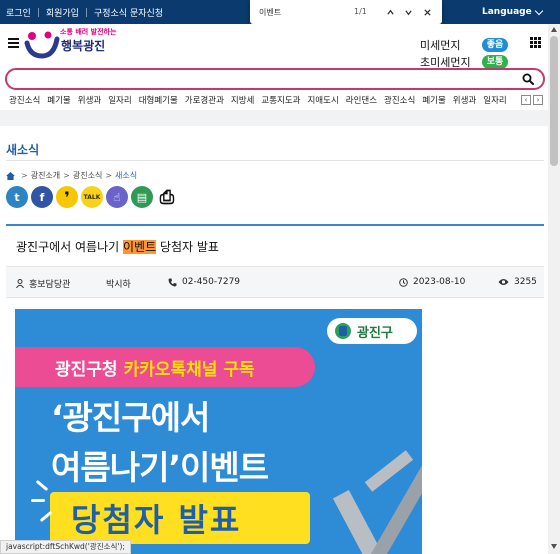 Image resolution: width=560 pixels, height=554 pixels. I want to click on keyword-prev-button: ‹, so click(526, 100).